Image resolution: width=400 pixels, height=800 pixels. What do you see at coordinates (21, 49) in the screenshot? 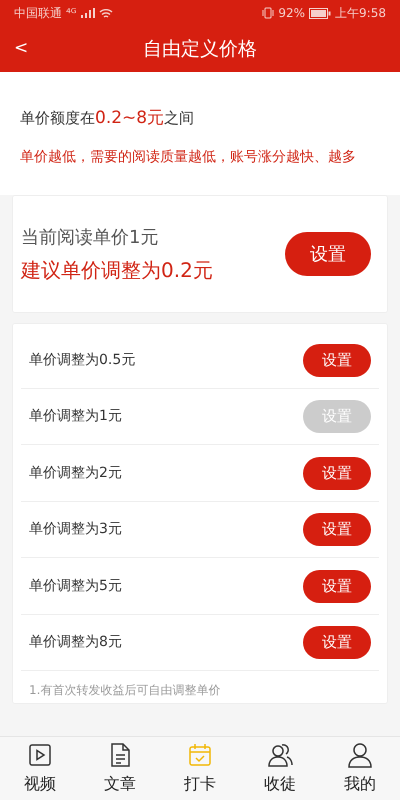
I see `back-button: <` at bounding box center [21, 49].